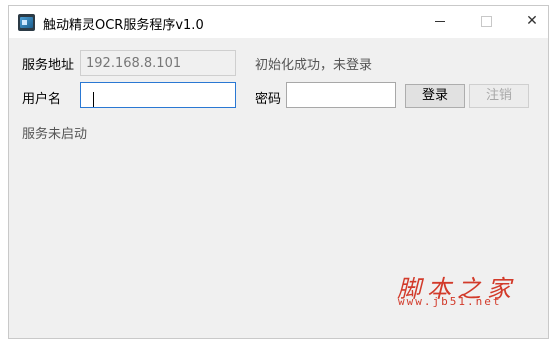  What do you see at coordinates (314, 65) in the screenshot?
I see `init-status-text: 初始化成功，未登录` at bounding box center [314, 65].